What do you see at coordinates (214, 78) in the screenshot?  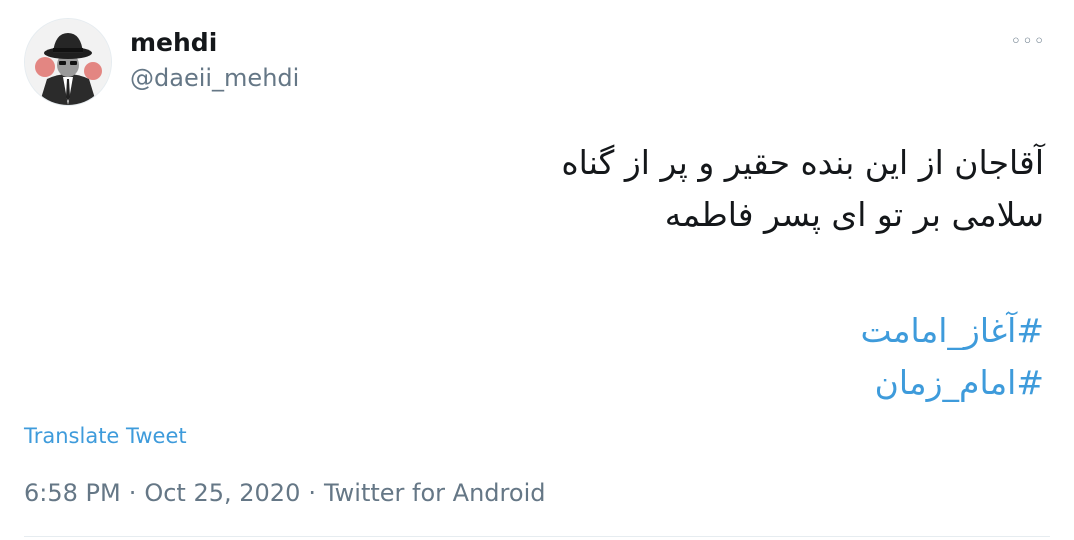 I see `author-handle: @daeii_mehdi` at bounding box center [214, 78].